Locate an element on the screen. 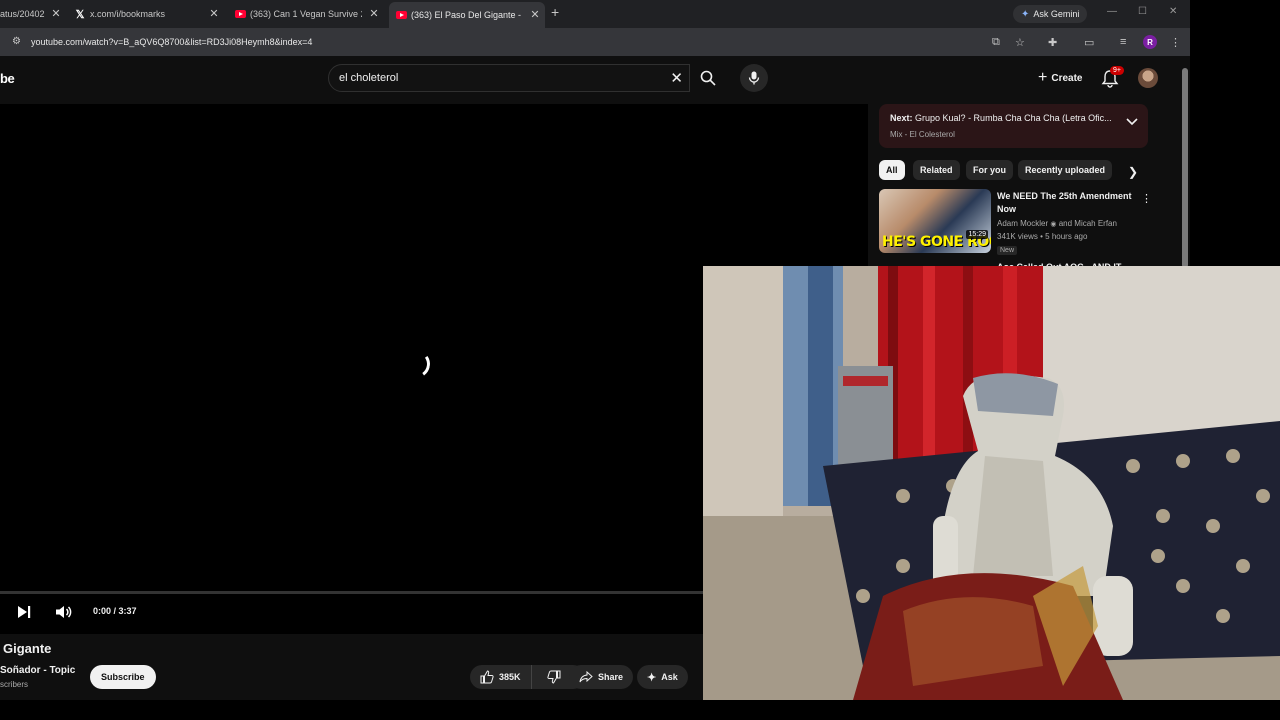 This screenshot has width=1280, height=720. video-duration: 15:29 is located at coordinates (977, 234).